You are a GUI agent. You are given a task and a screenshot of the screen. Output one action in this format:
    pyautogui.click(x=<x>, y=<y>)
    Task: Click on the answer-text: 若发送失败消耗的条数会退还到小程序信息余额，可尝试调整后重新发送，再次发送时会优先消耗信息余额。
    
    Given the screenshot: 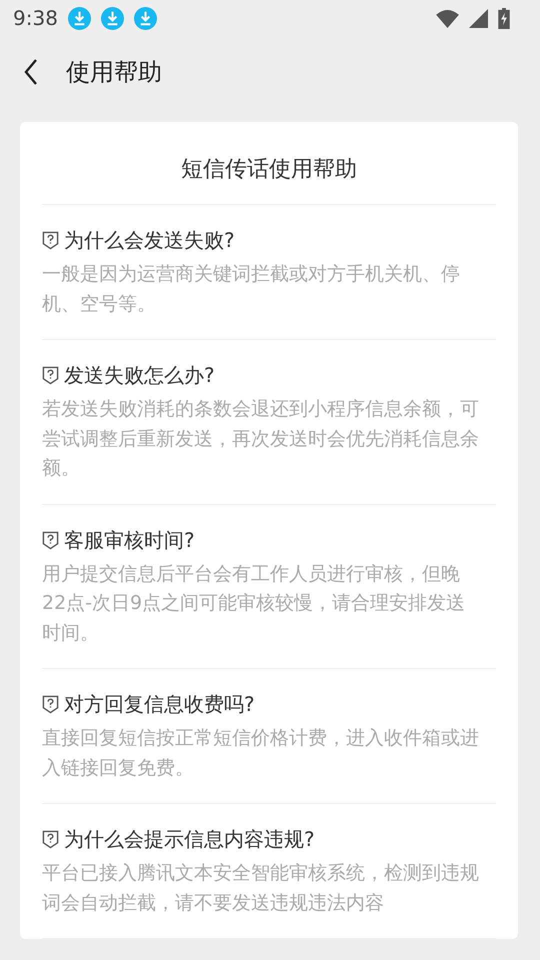 What is the action you would take?
    pyautogui.click(x=261, y=439)
    